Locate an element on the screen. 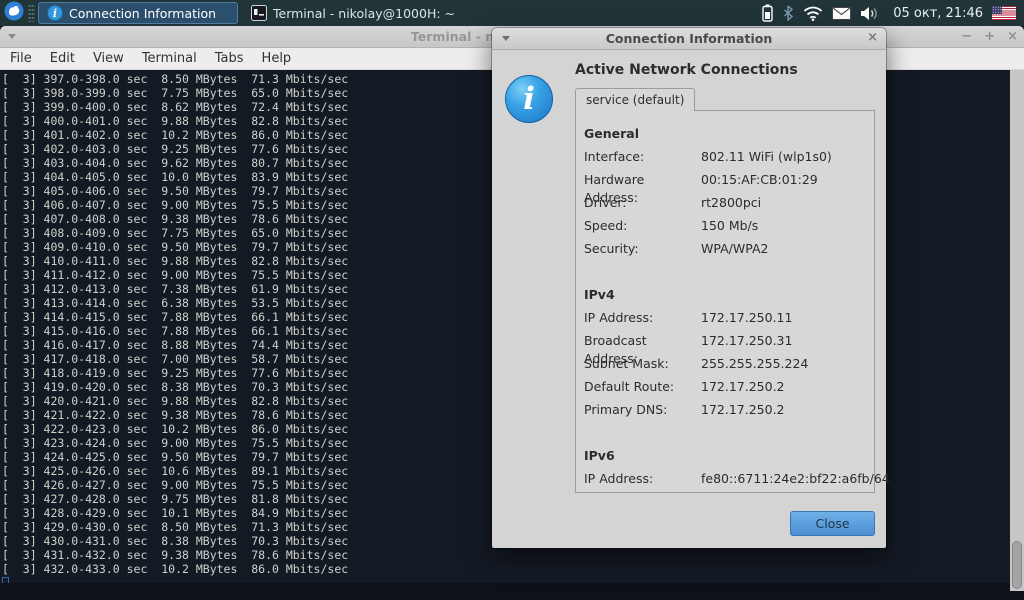 Image resolution: width=1024 pixels, height=600 pixels. section-title: General is located at coordinates (611, 133).